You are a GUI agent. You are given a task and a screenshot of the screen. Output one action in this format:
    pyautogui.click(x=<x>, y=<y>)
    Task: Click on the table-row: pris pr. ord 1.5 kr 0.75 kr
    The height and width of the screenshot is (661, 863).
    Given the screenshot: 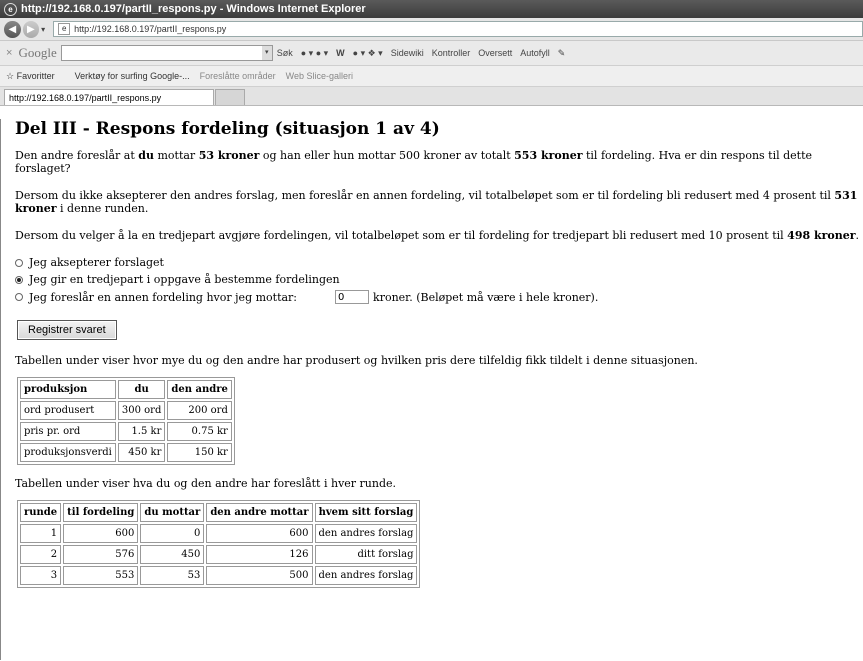 What is the action you would take?
    pyautogui.click(x=126, y=431)
    